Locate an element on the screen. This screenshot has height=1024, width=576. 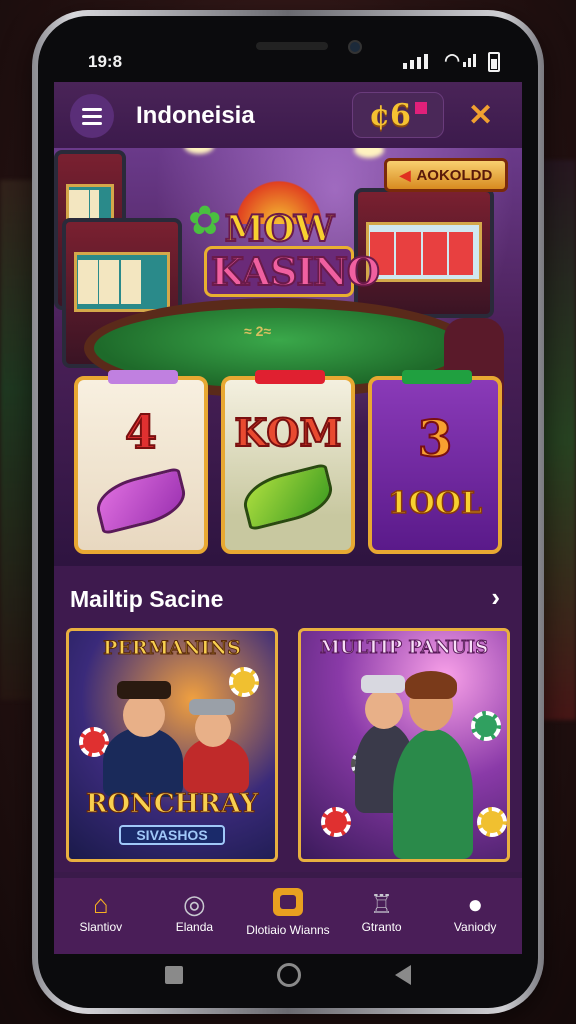
nav-item-label: Slantiov is located at coordinates (101, 927).